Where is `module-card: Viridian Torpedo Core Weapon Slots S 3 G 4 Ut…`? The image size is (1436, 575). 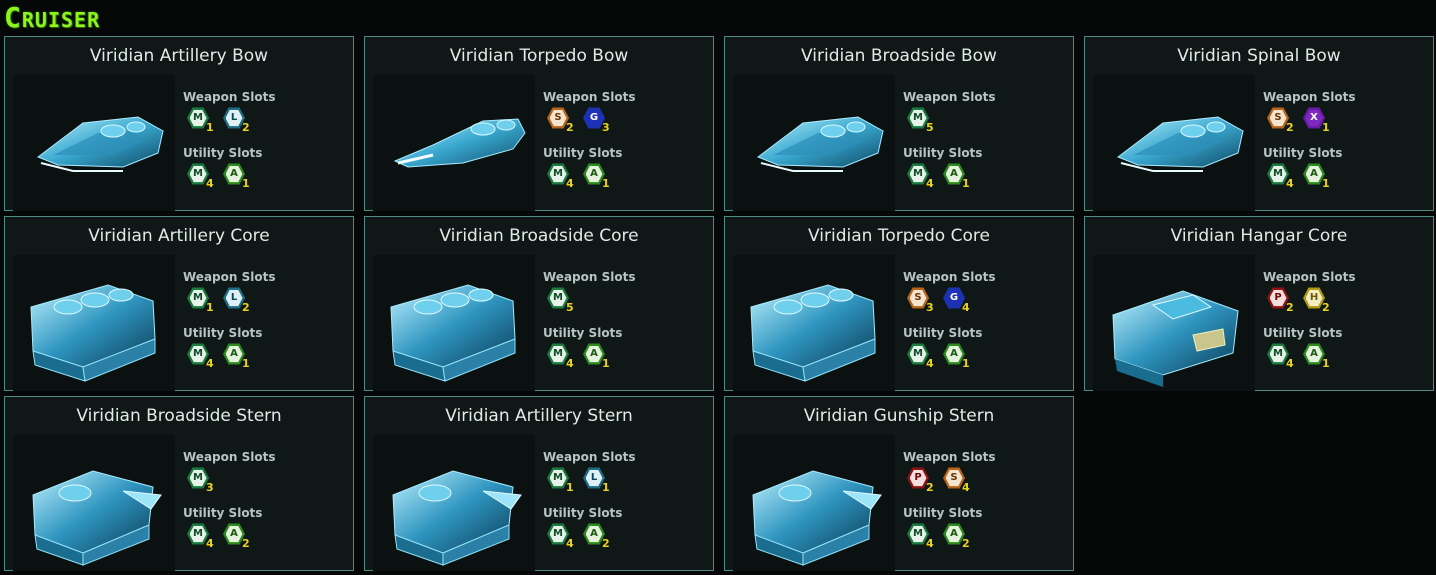 module-card: Viridian Torpedo Core Weapon Slots S 3 G 4 Ut… is located at coordinates (899, 303).